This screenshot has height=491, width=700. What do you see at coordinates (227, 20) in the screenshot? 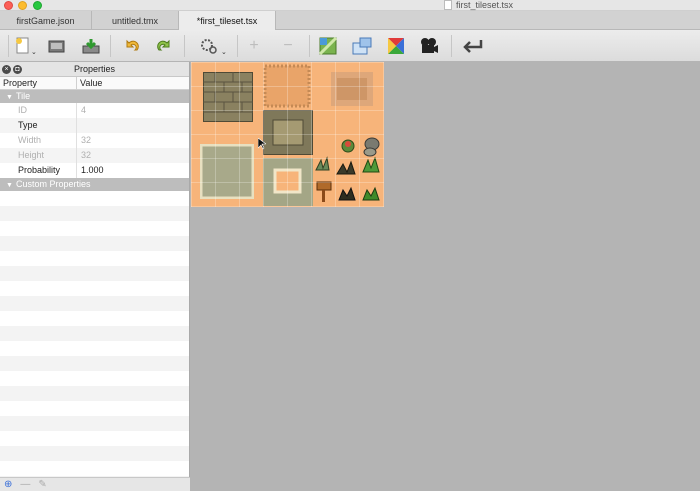
I see `tab-first-tileset-tsx: *first_tileset.tsx` at bounding box center [227, 20].